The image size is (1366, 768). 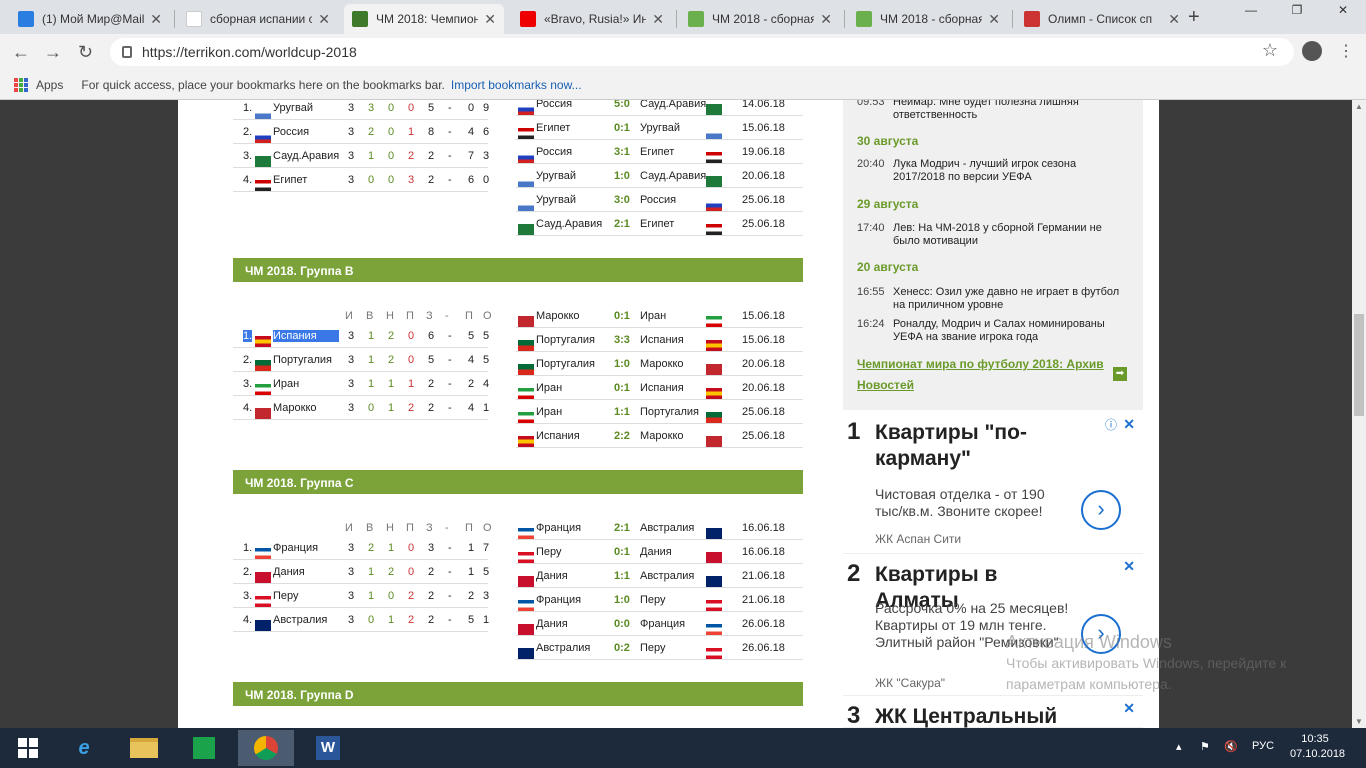 What do you see at coordinates (549, 412) in the screenshot?
I see `home-team: Иран` at bounding box center [549, 412].